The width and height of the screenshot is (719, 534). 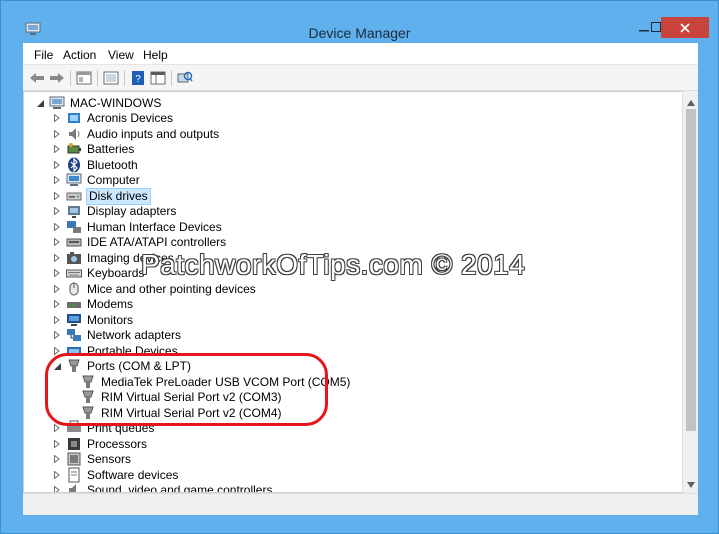 What do you see at coordinates (74, 211) in the screenshot?
I see `display-adapter-icon` at bounding box center [74, 211].